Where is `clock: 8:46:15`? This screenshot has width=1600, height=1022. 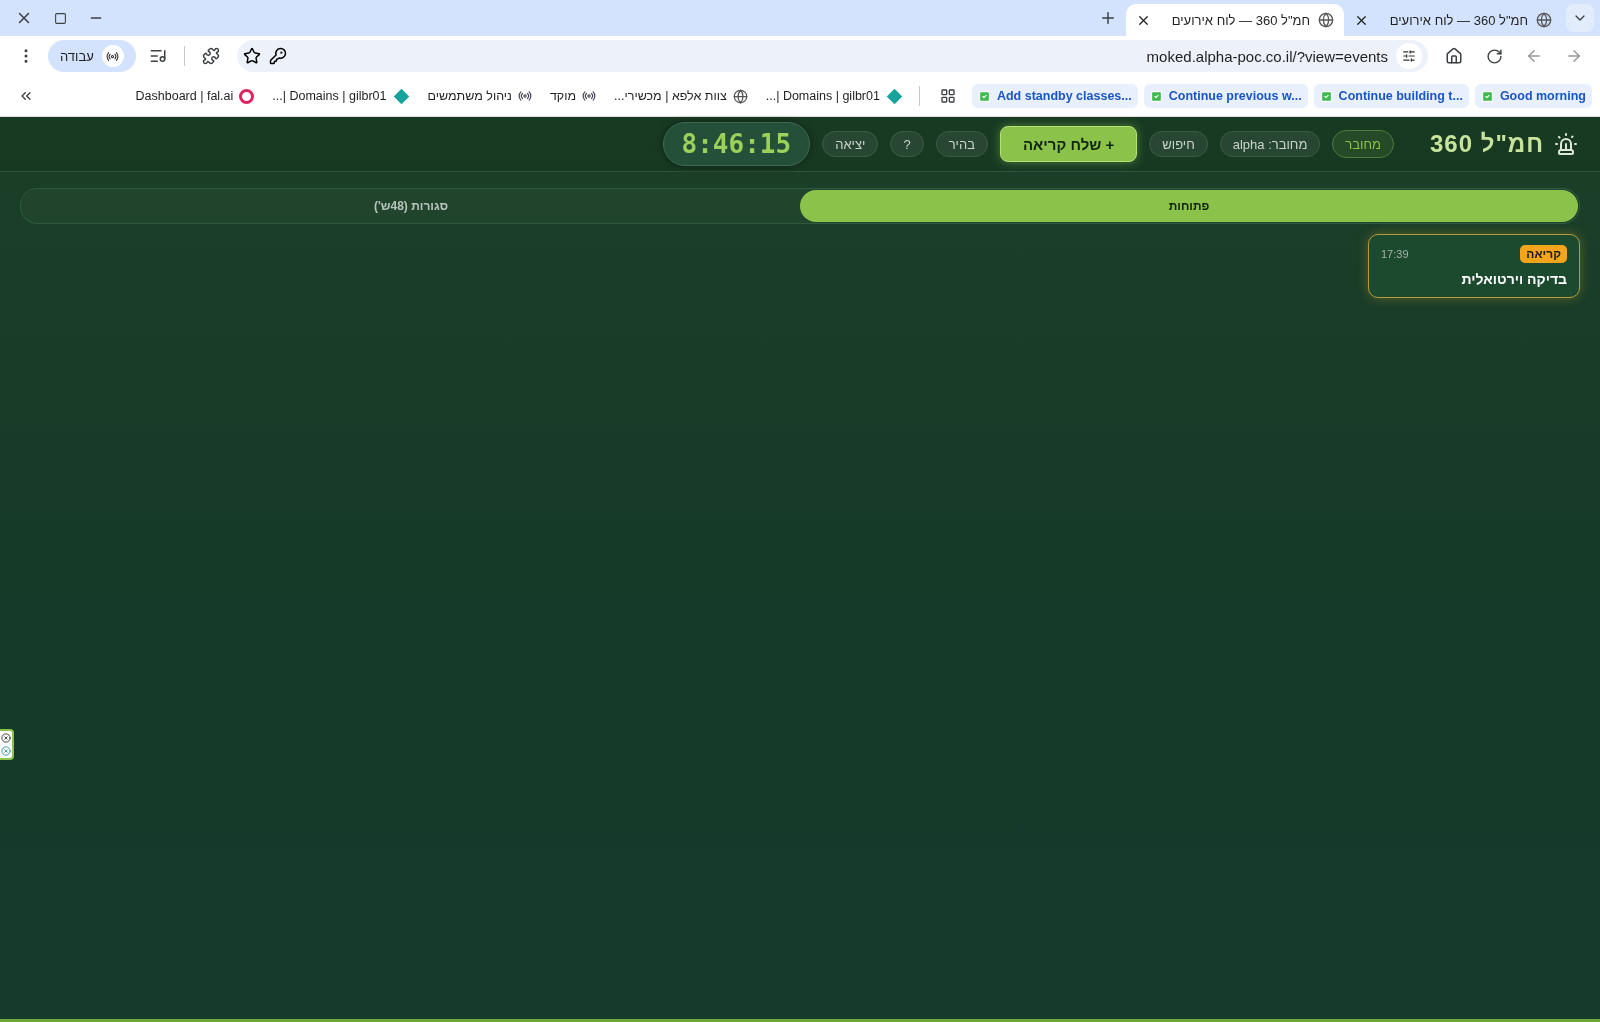
clock: 8:46:15 is located at coordinates (736, 144).